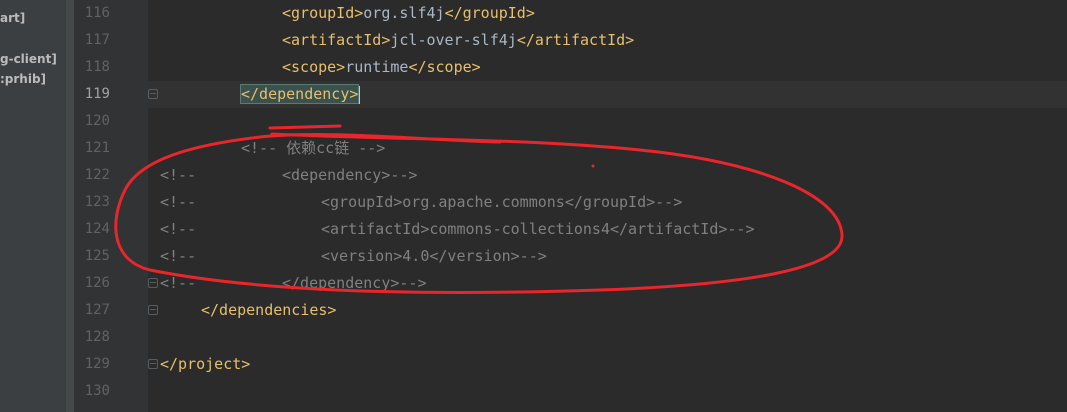 Image resolution: width=1067 pixels, height=412 pixels. I want to click on line-number: 118, so click(97, 67).